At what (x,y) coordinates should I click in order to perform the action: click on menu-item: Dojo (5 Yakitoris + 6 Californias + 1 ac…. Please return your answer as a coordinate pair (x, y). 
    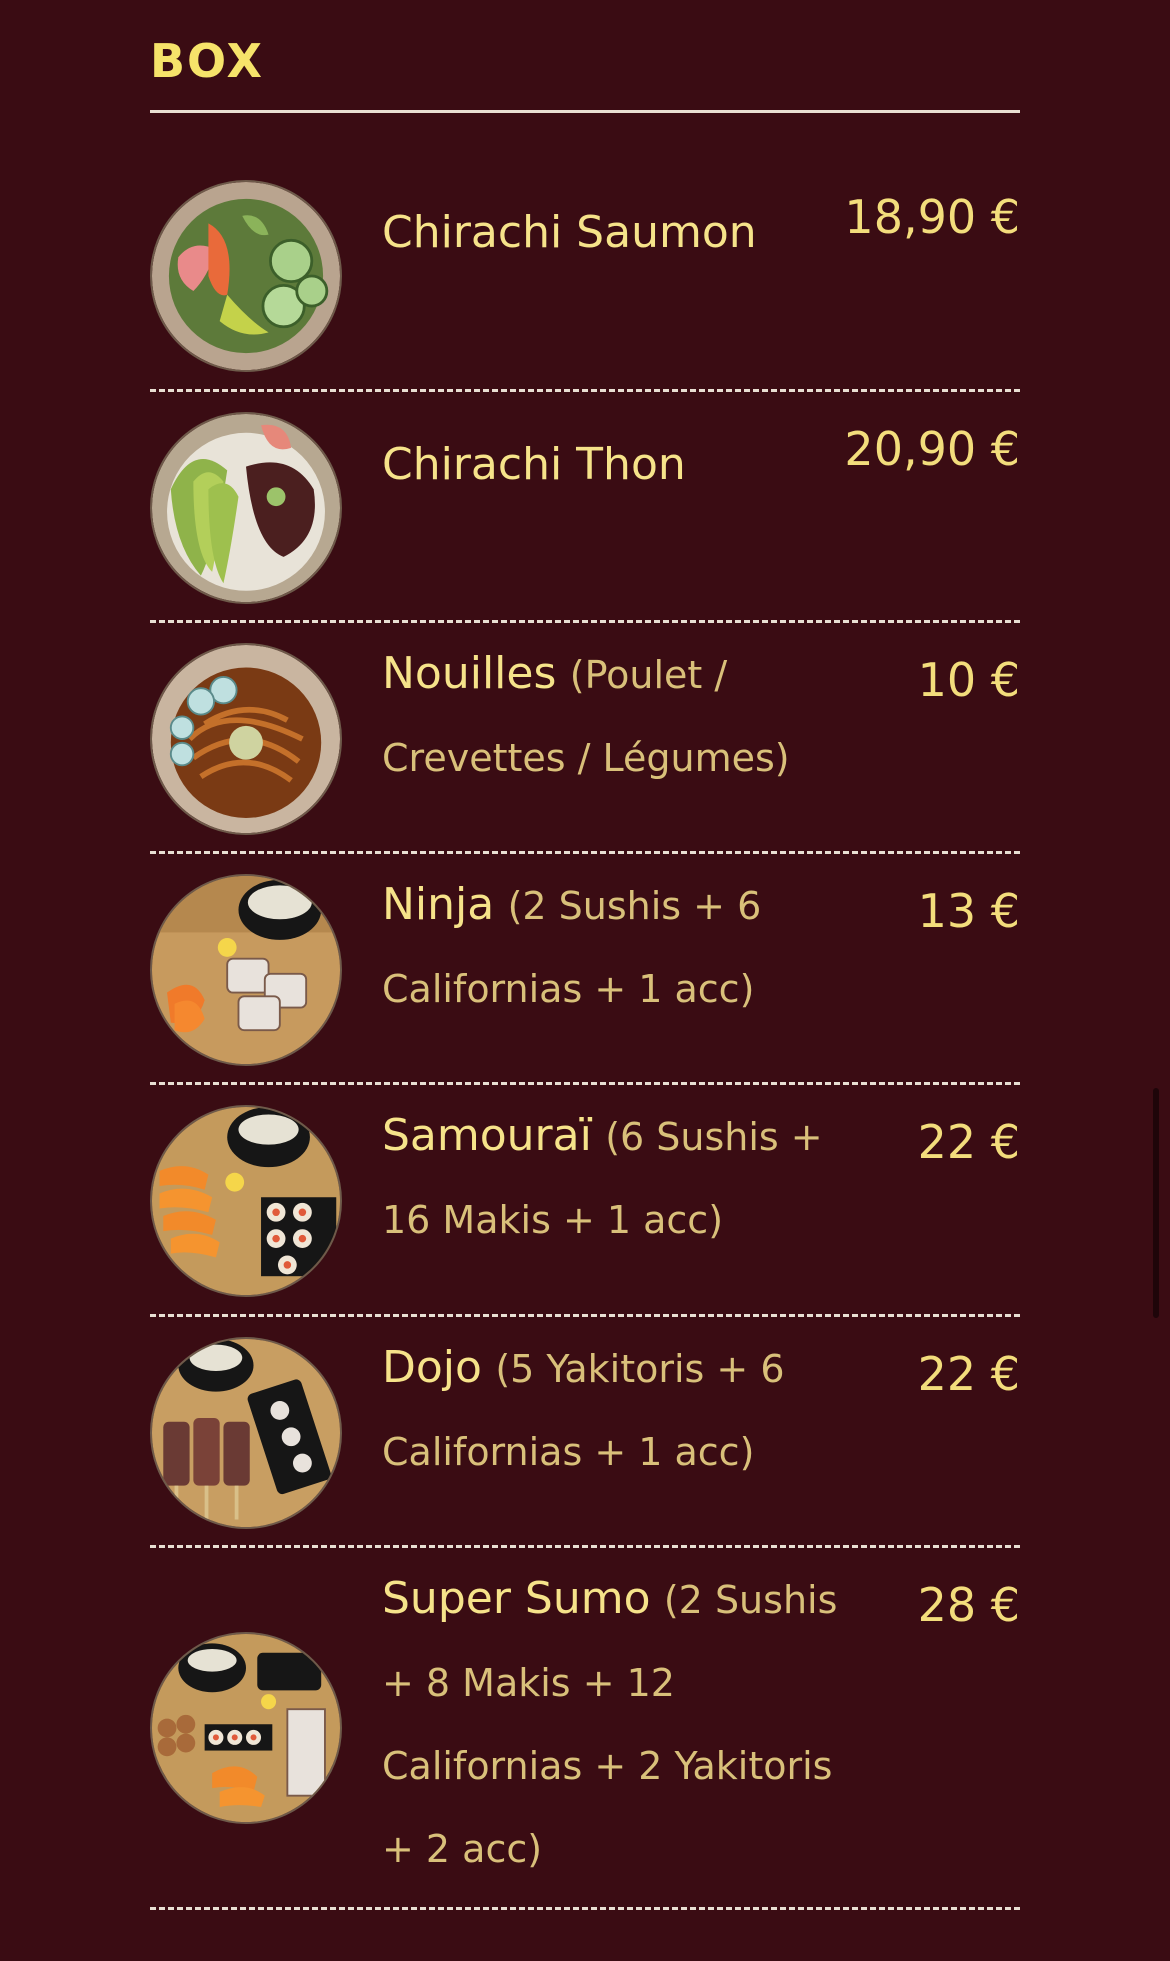
    Looking at the image, I should click on (585, 1432).